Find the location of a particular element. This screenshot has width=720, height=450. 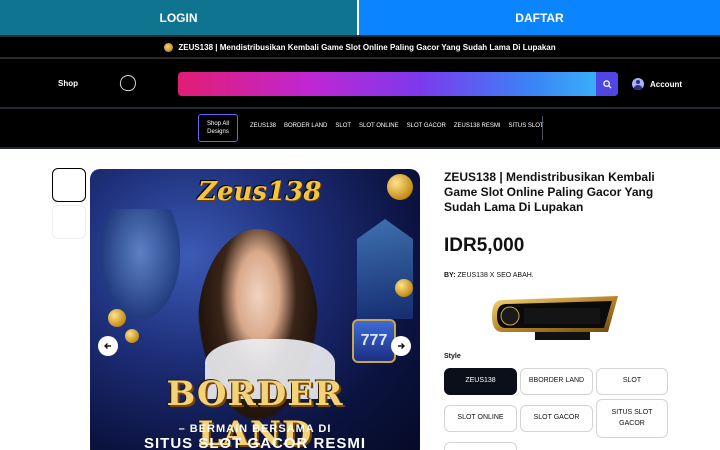

coin-icon is located at coordinates (169, 47).